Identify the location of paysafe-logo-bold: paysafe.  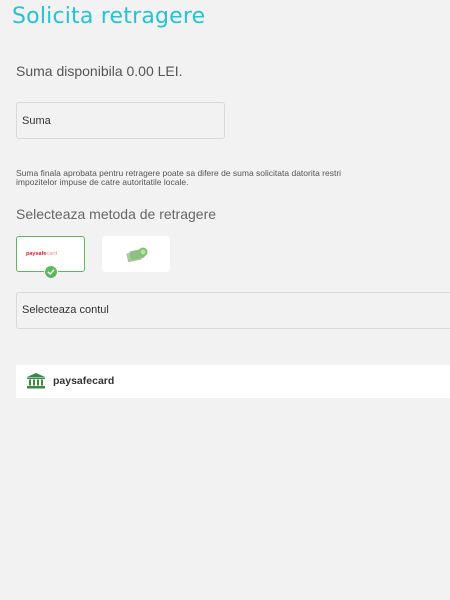
(36, 254).